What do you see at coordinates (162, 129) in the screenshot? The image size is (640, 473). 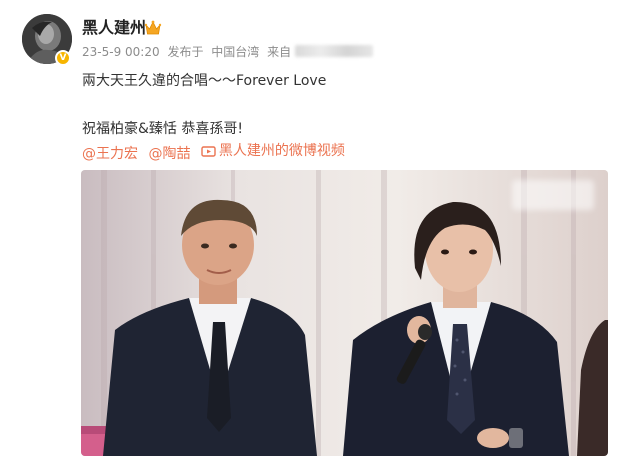 I see `post-text-line-2: 祝福柏豪&臻恬 恭喜孫哥!` at bounding box center [162, 129].